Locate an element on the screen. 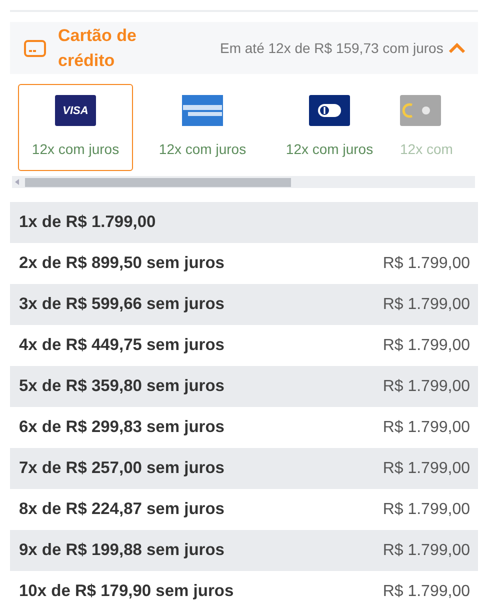 Image resolution: width=500 pixels, height=611 pixels. installment-plan: 2x de R$ 899,50 sem juros is located at coordinates (121, 263).